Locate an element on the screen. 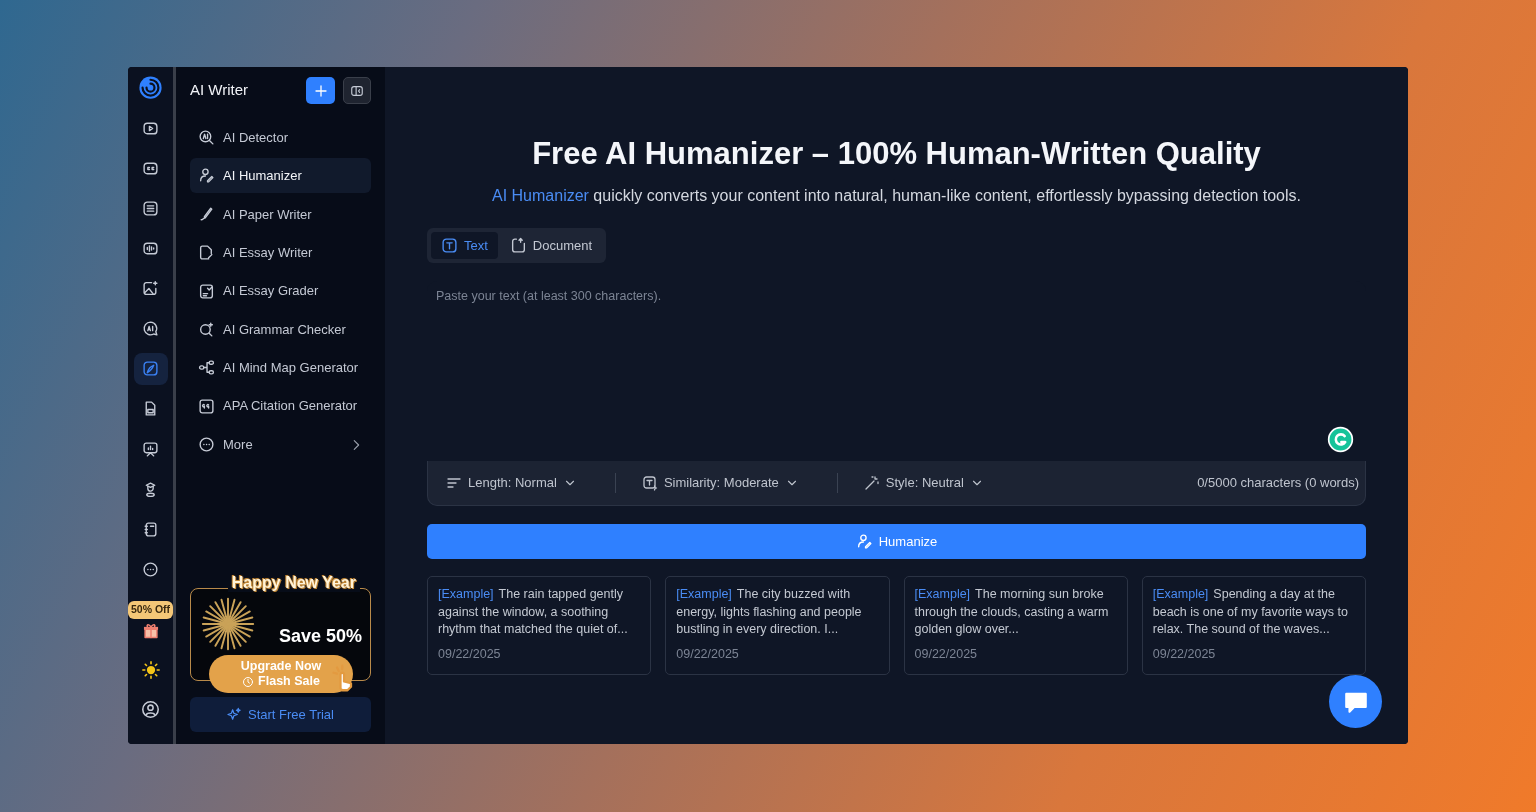 The height and width of the screenshot is (812, 1536). sidebar-item: AI Mind Map Generator is located at coordinates (280, 368).